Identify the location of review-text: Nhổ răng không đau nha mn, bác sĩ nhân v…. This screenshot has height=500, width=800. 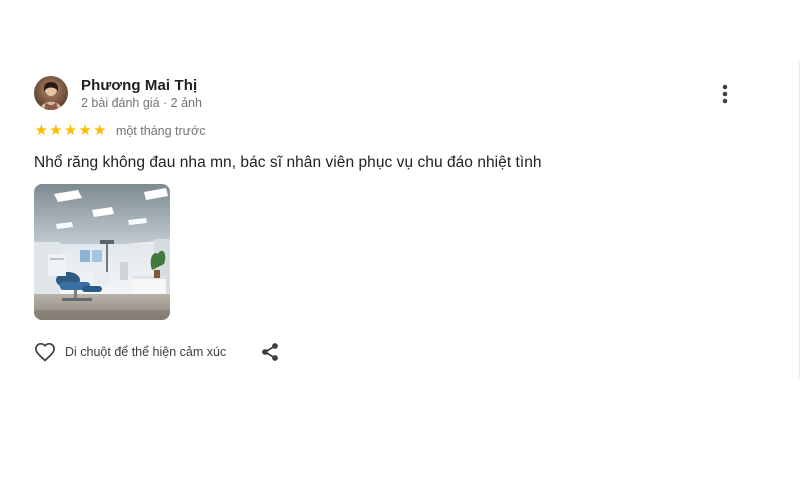
(288, 162).